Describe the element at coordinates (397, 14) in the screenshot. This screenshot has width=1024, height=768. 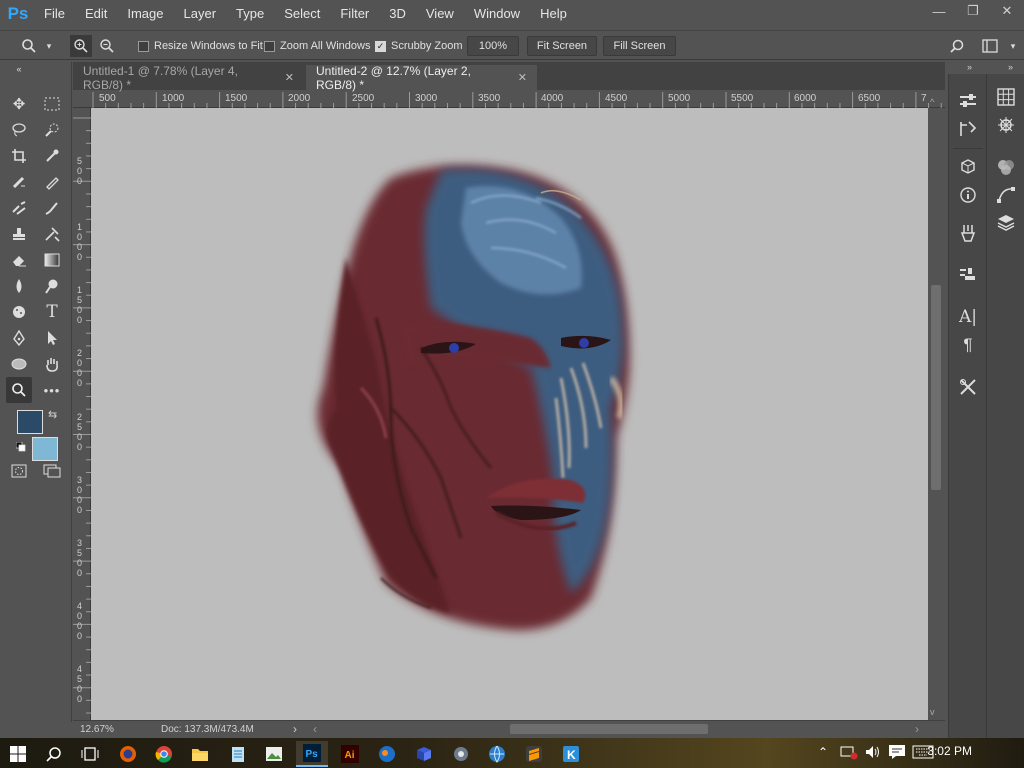
I see `menu-3d: 3D` at that location.